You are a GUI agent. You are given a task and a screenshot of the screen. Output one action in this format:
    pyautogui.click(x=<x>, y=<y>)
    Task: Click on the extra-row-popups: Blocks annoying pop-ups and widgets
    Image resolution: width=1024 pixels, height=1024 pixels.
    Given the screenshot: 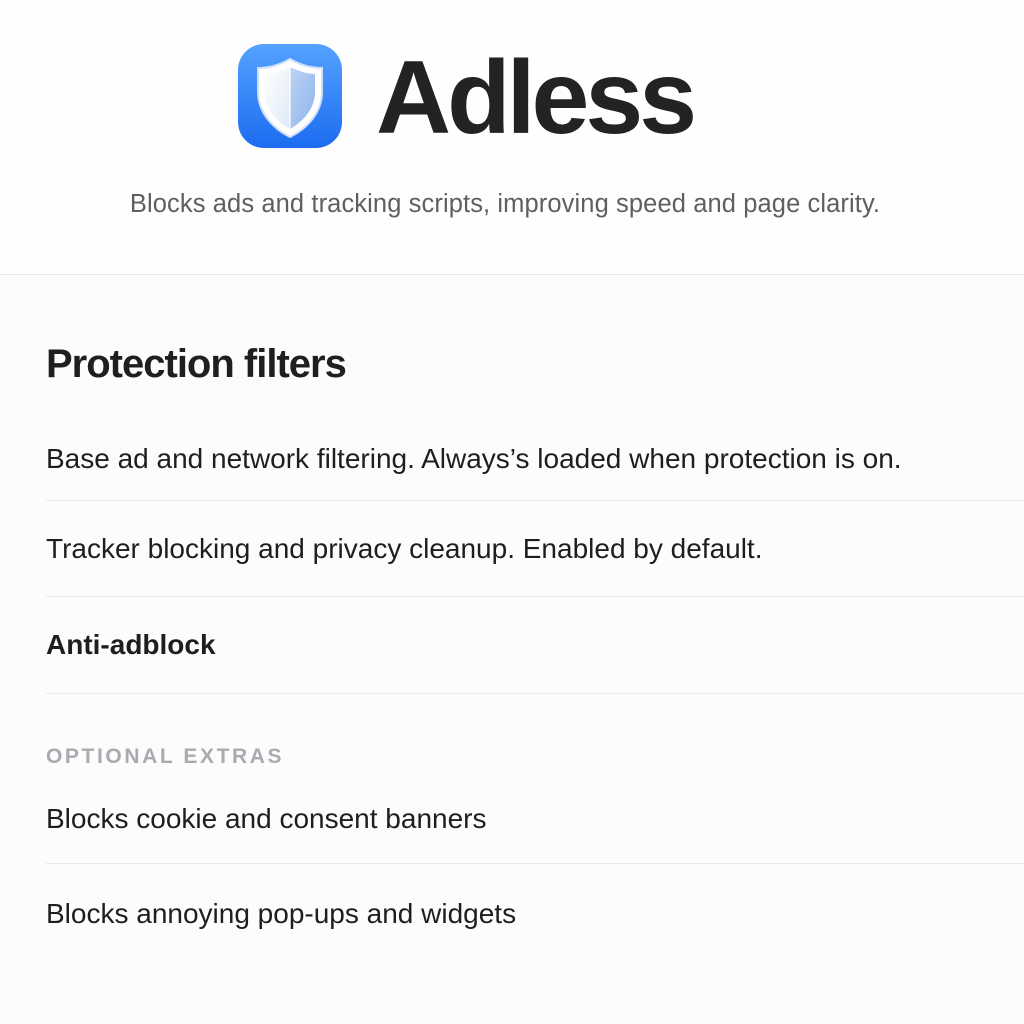 What is the action you would take?
    pyautogui.click(x=535, y=914)
    